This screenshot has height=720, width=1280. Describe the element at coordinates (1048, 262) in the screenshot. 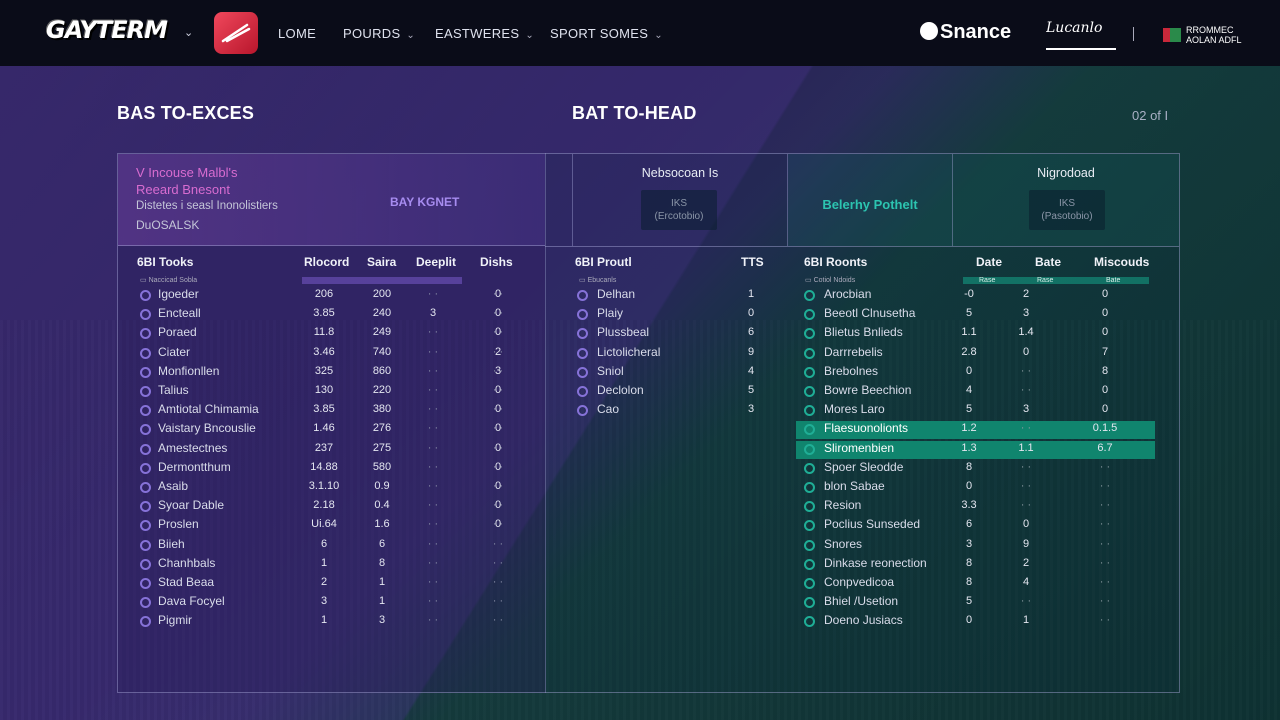

I see `column-header-bate: Bate` at that location.